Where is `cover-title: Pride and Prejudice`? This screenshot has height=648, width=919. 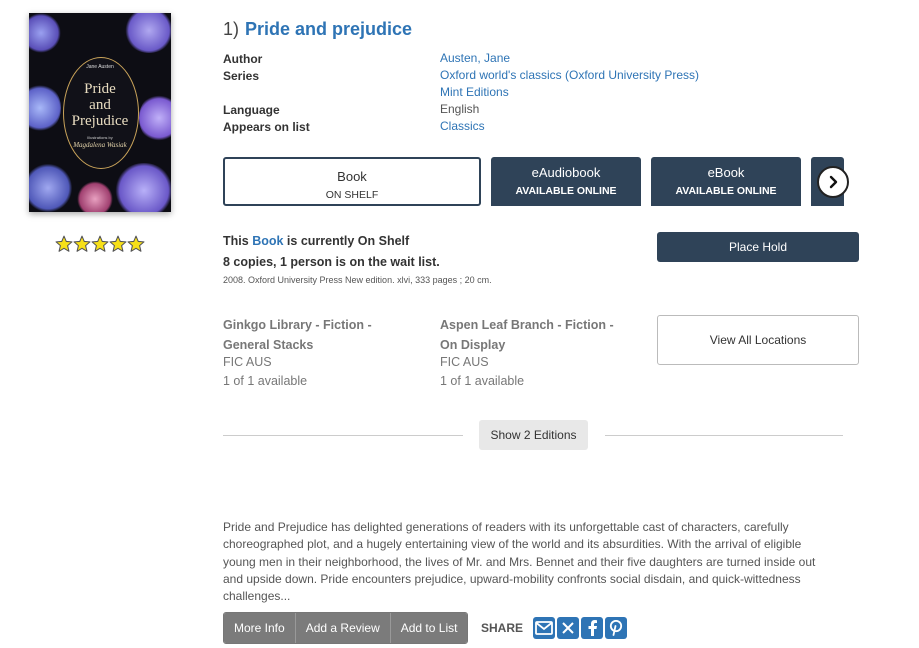
cover-title: Pride and Prejudice is located at coordinates (100, 105).